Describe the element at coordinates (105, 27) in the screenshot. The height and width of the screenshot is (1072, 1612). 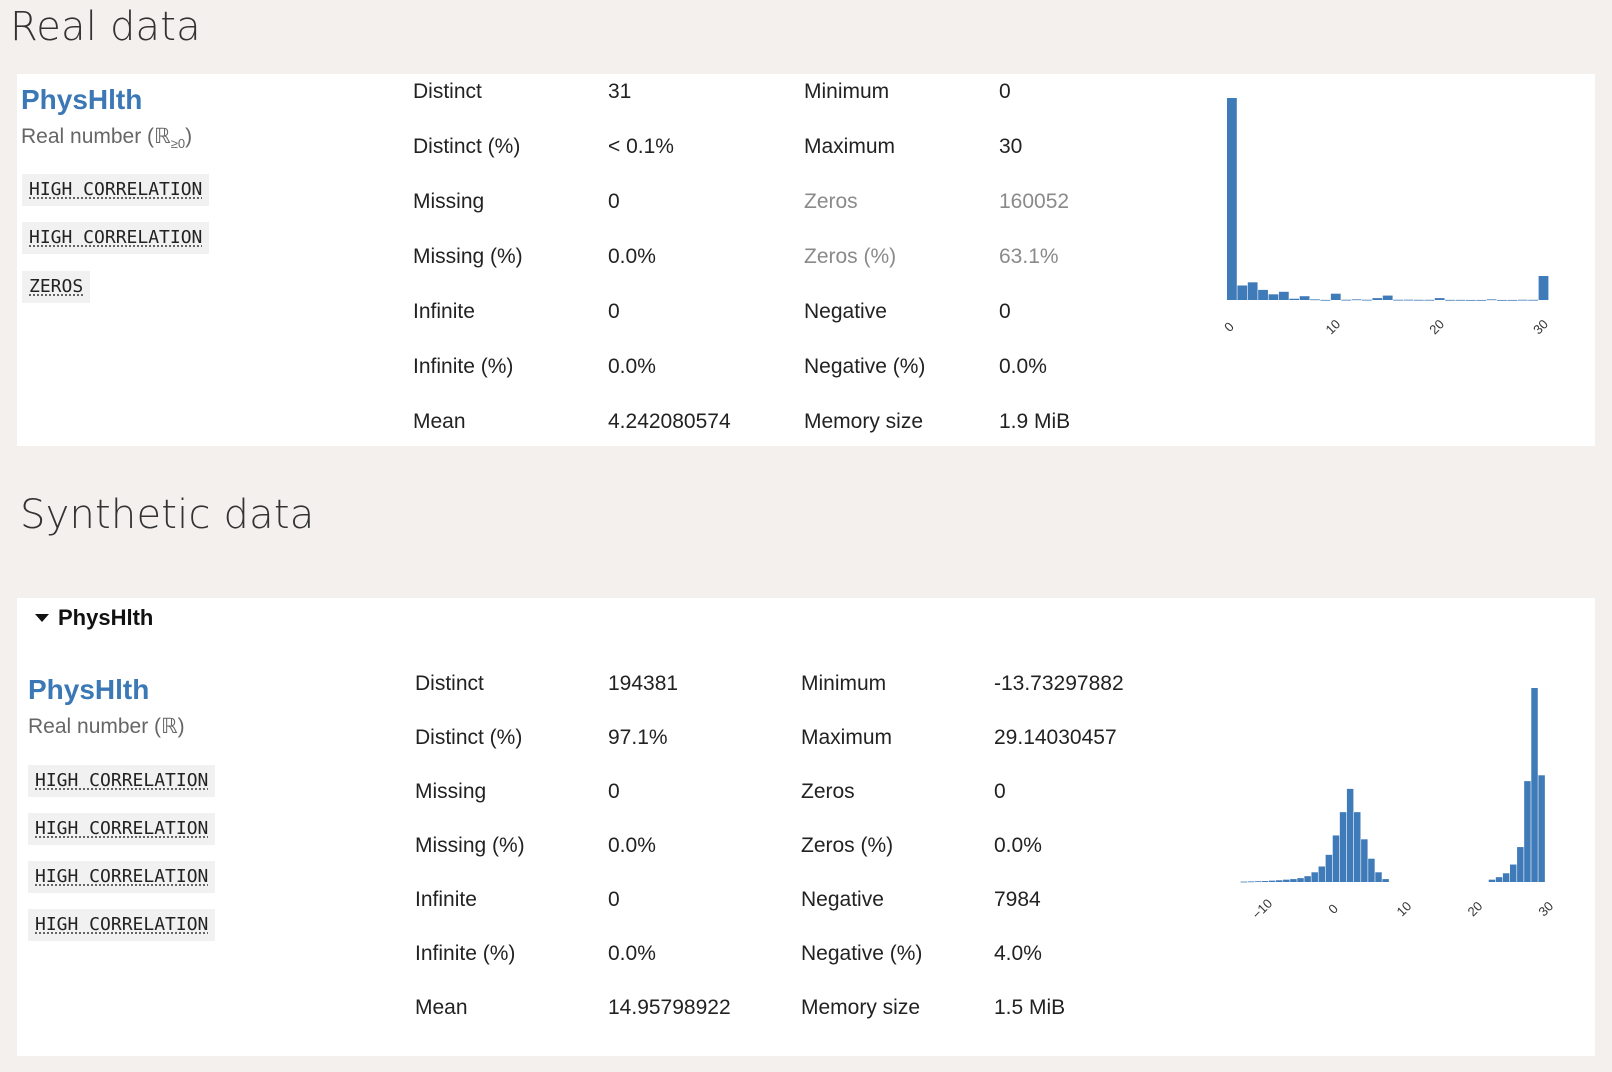
I see `real-data-heading: Real data` at that location.